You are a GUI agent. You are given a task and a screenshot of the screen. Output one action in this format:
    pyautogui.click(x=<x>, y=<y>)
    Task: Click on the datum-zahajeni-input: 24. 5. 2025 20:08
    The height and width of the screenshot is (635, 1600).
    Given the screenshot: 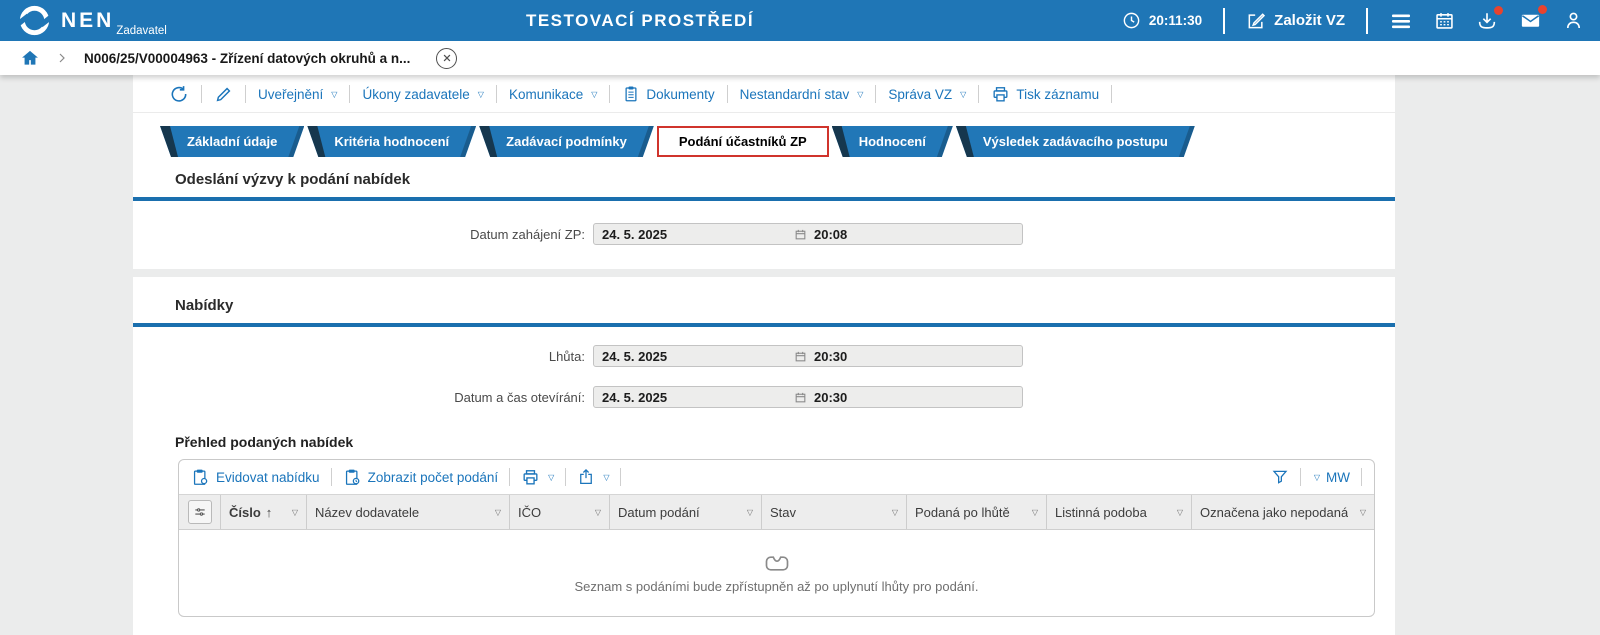 What is the action you would take?
    pyautogui.click(x=808, y=234)
    